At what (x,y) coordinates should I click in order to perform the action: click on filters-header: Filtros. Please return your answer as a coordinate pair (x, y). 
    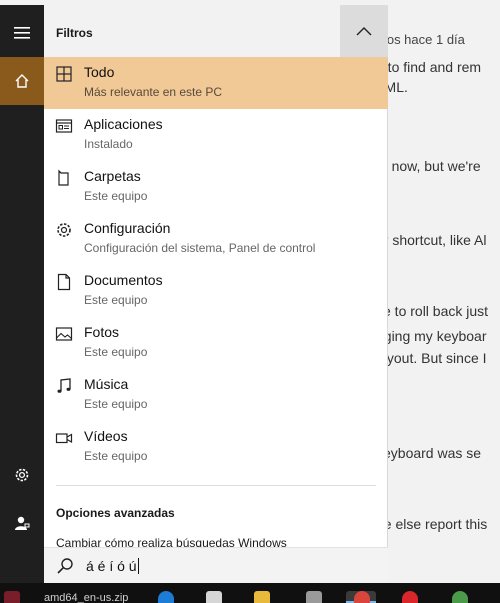
    Looking at the image, I should click on (216, 31).